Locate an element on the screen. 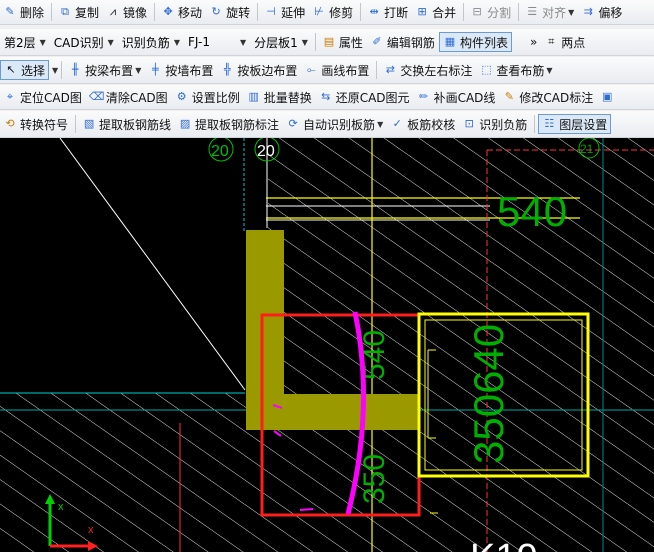 The height and width of the screenshot is (552, 654). extract-slab-rebar-button: ▧ 提取板钢筋线 is located at coordinates (126, 124).